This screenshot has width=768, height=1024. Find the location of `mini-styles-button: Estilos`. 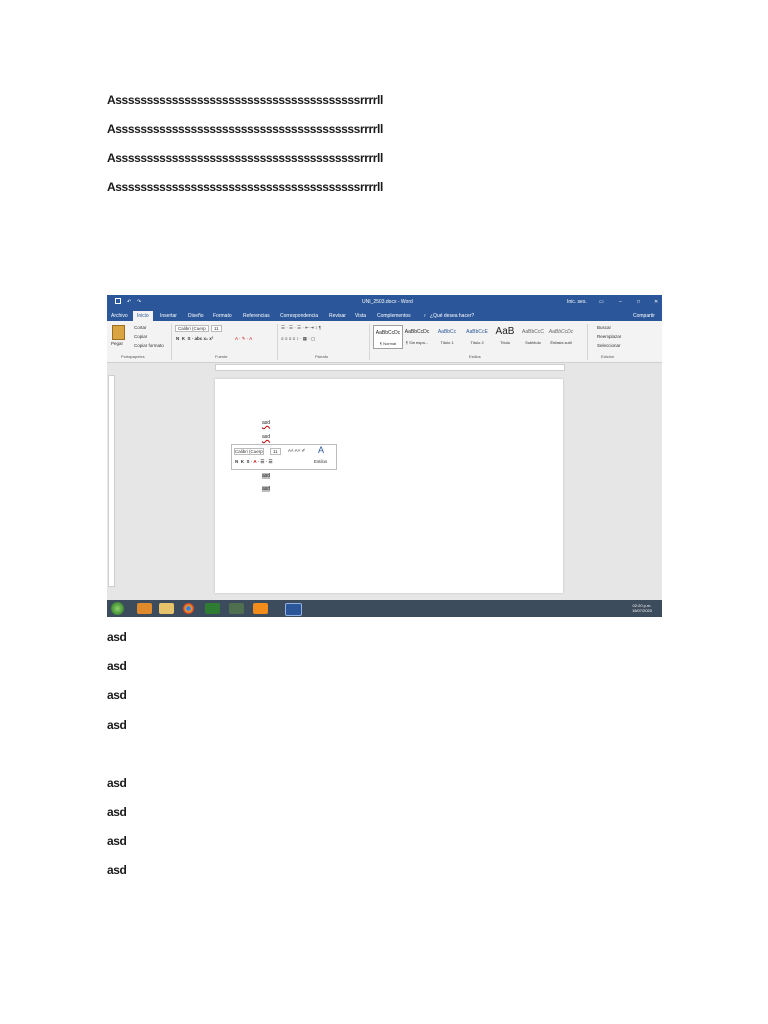

mini-styles-button: Estilos is located at coordinates (321, 461).